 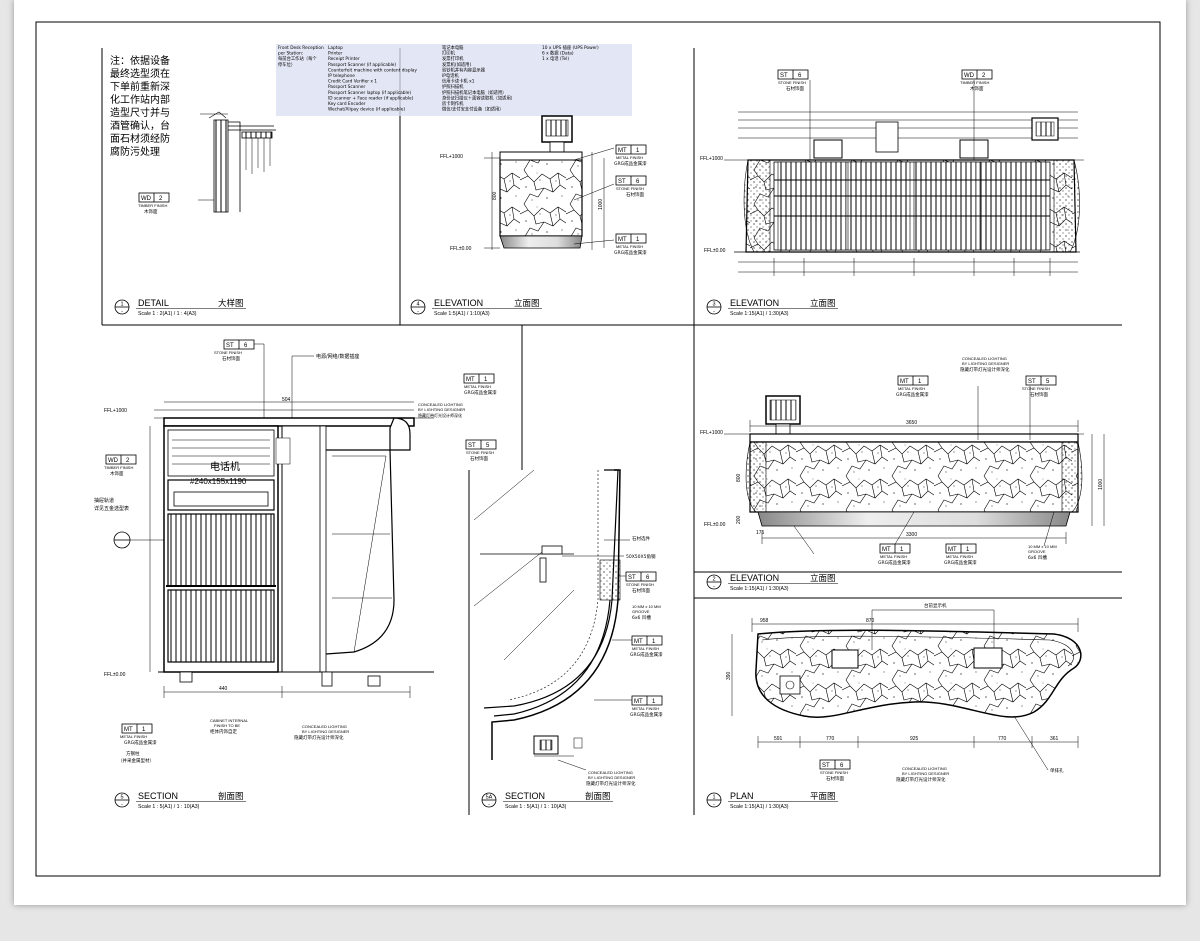 I want to click on bottom-label-2: （并采金属型材）, so click(x=136, y=760).